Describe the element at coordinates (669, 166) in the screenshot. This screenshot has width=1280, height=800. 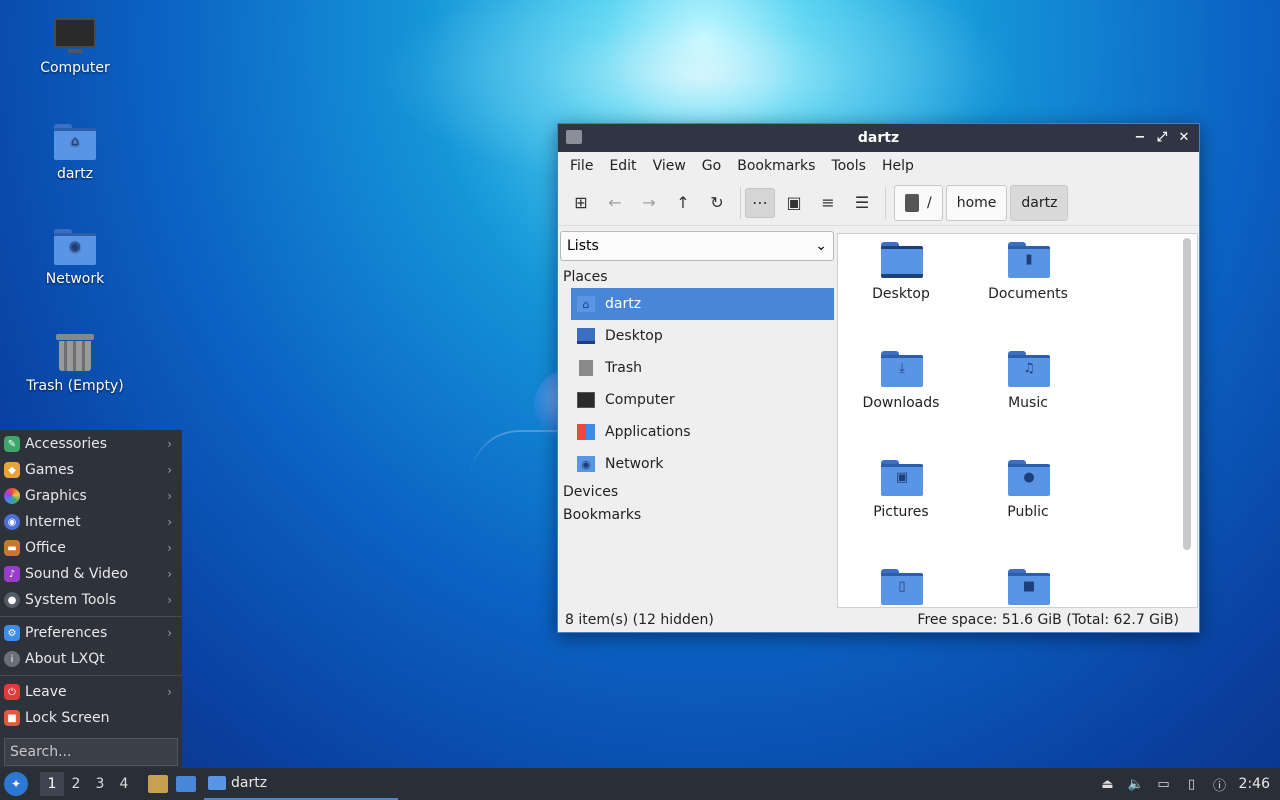
I see `menu-view: View` at that location.